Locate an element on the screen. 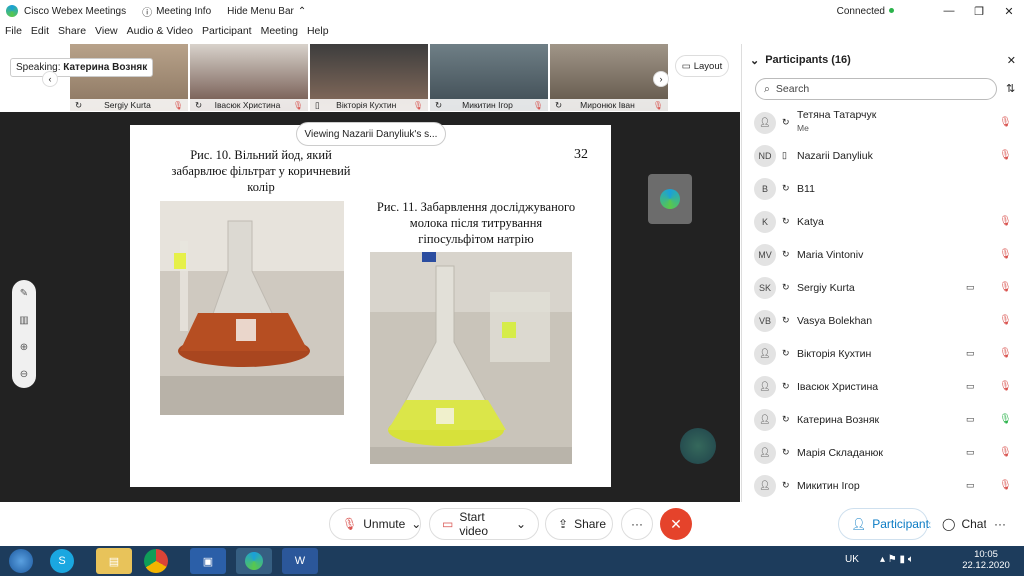 The image size is (1024, 576). participants-toggle-button: 👤︎ Participants is located at coordinates (886, 524).